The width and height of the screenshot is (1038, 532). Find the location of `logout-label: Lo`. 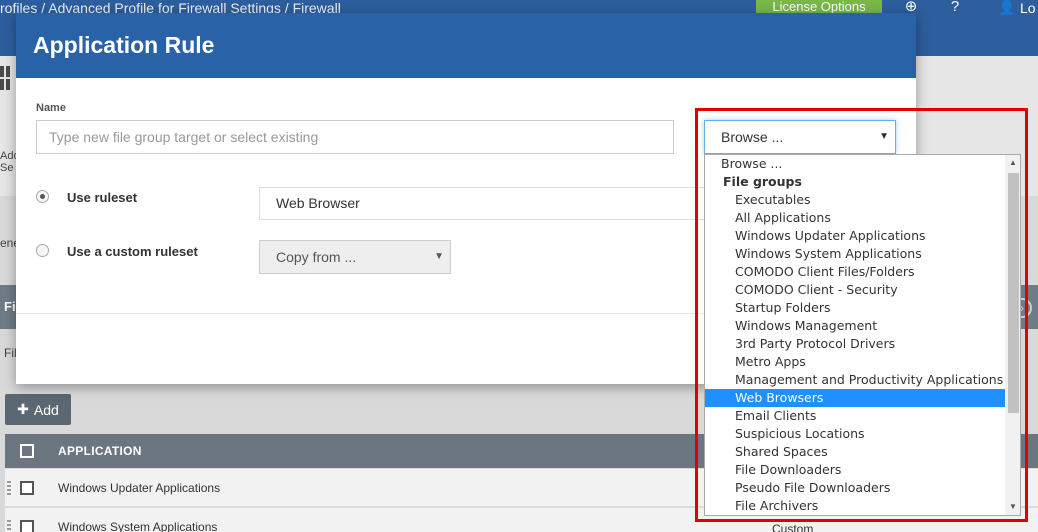

logout-label: Lo is located at coordinates (1028, 8).